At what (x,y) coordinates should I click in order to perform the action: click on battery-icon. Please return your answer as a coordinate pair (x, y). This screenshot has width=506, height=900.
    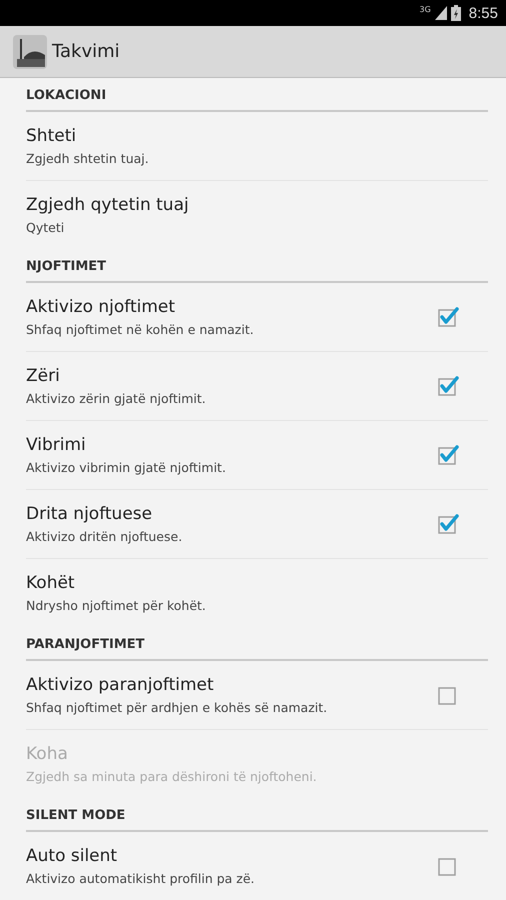
    Looking at the image, I should click on (455, 13).